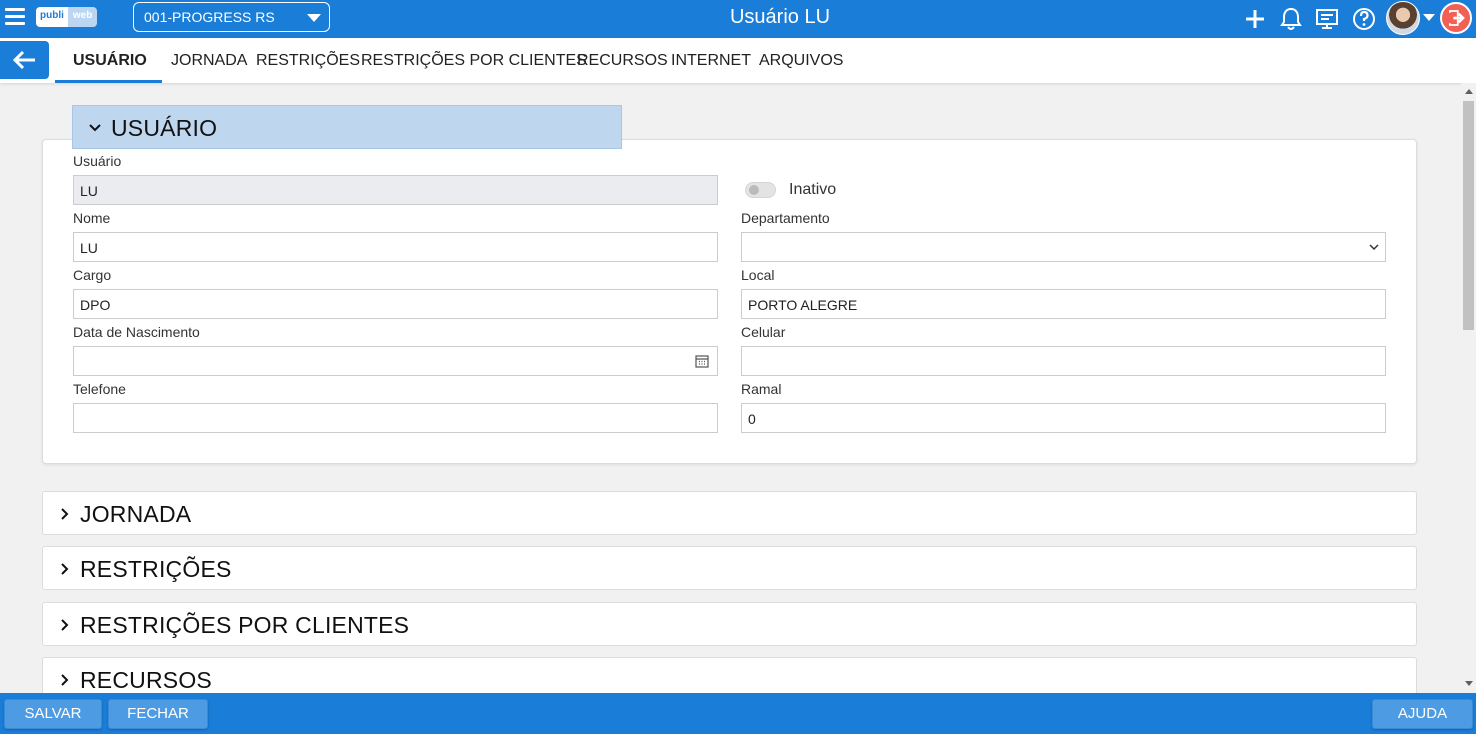 This screenshot has width=1476, height=734. What do you see at coordinates (1469, 91) in the screenshot?
I see `scroll-up-icon` at bounding box center [1469, 91].